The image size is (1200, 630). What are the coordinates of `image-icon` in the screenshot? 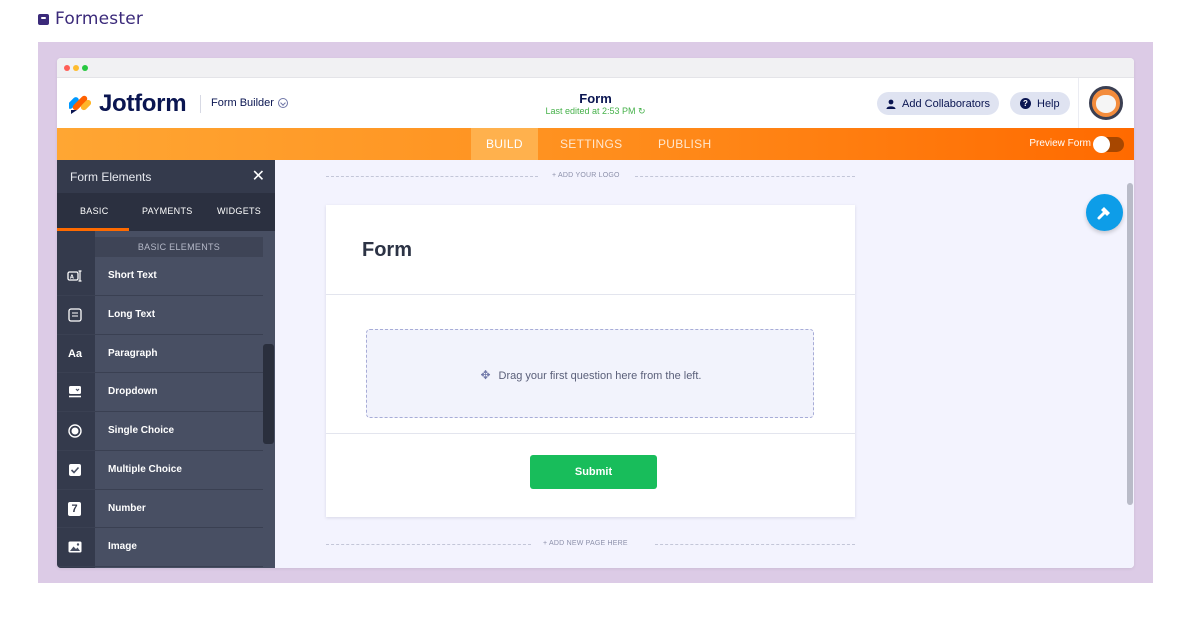 It's located at (75, 547).